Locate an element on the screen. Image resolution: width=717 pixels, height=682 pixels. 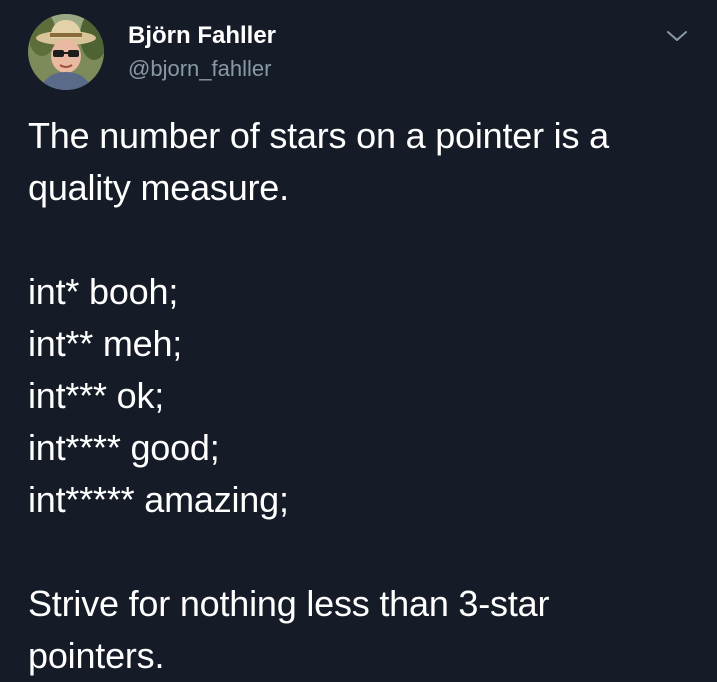
author-display-name: Björn Fahller is located at coordinates (202, 36).